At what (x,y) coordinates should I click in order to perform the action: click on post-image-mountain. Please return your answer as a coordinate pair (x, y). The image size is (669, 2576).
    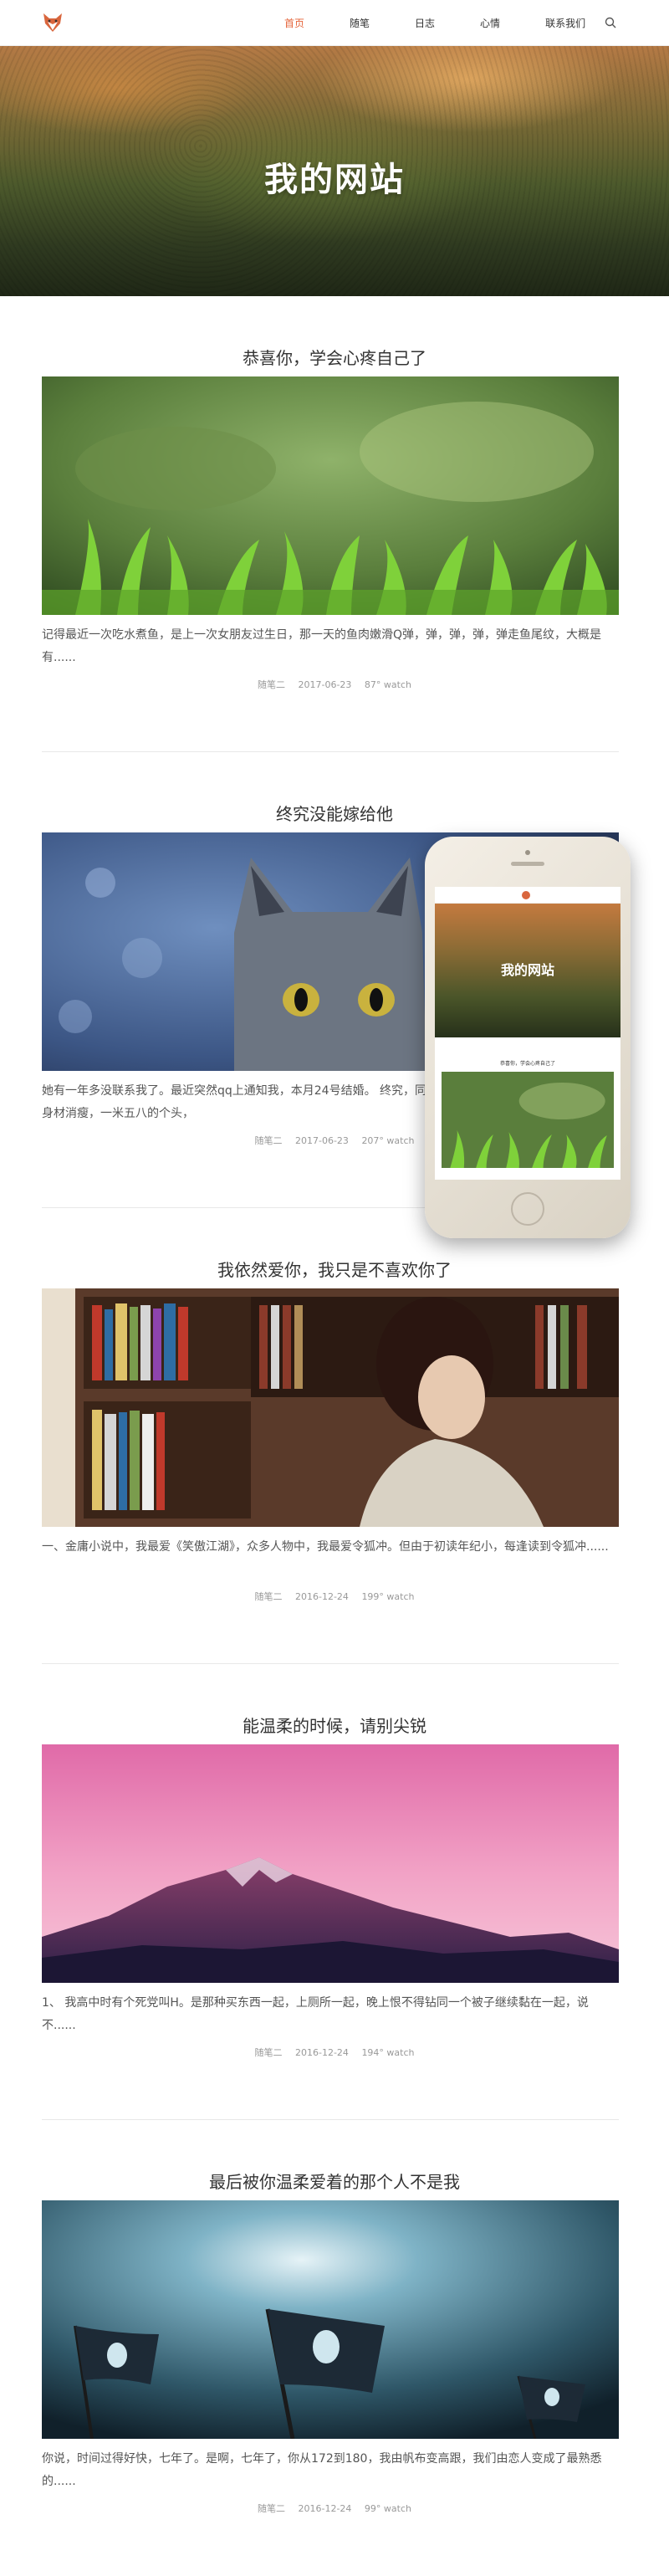
    Looking at the image, I should click on (331, 1864).